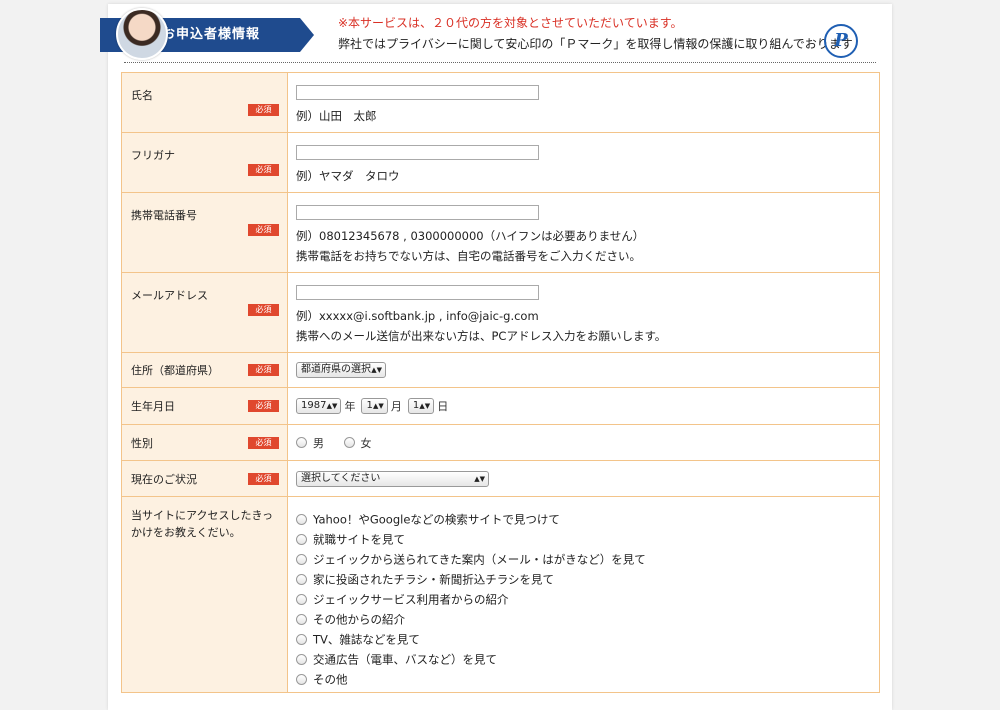 The image size is (1000, 710). Describe the element at coordinates (202, 524) in the screenshot. I see `field-label: 当サイトにアクセスしたきっかけをお教えくだい。` at that location.